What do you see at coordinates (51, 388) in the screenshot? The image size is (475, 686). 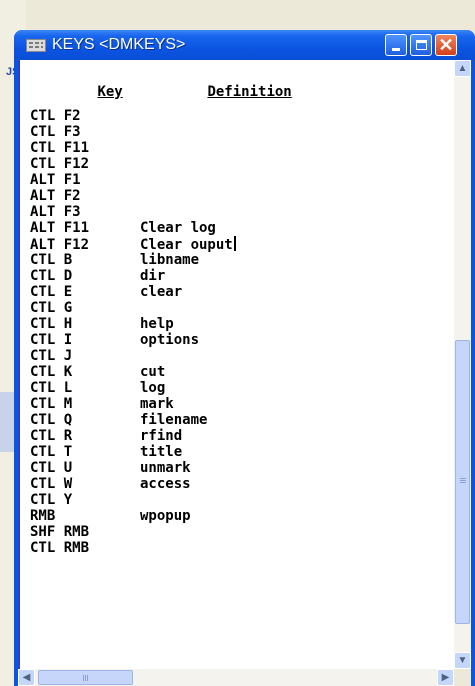 I see `key-cell: CTL L` at bounding box center [51, 388].